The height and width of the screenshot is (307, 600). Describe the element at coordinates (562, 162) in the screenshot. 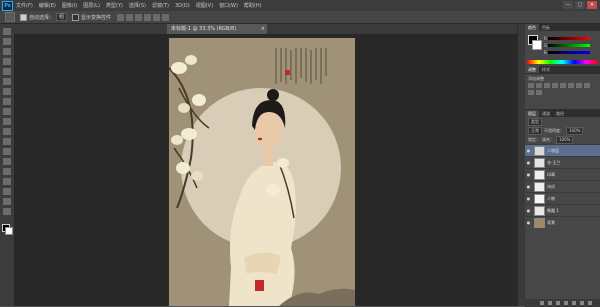

I see `layer-row: ● 花-玉兰` at that location.